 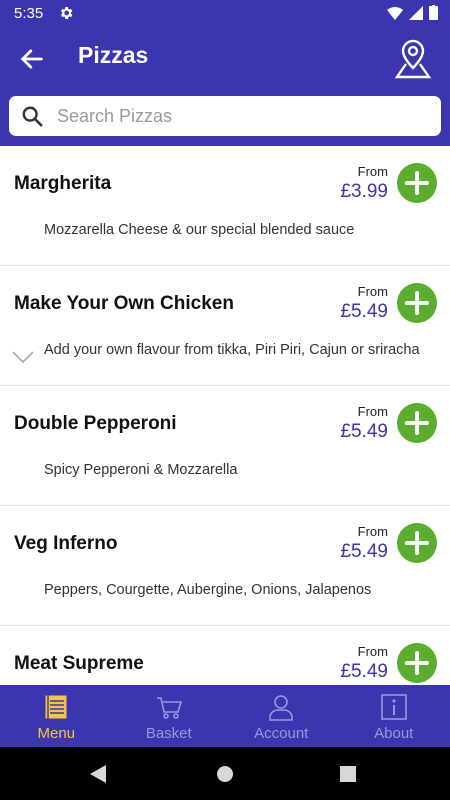 What do you see at coordinates (169, 708) in the screenshot?
I see `basket-cart-icon` at bounding box center [169, 708].